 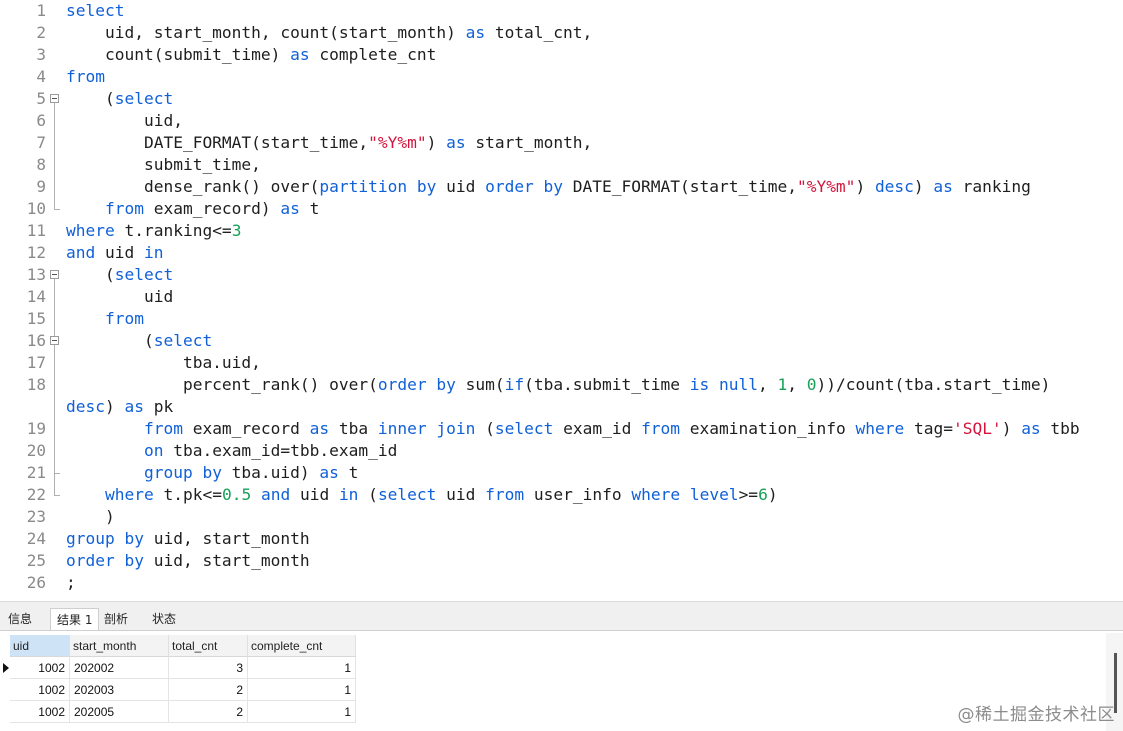 What do you see at coordinates (54, 156) in the screenshot?
I see `fold-guide` at bounding box center [54, 156].